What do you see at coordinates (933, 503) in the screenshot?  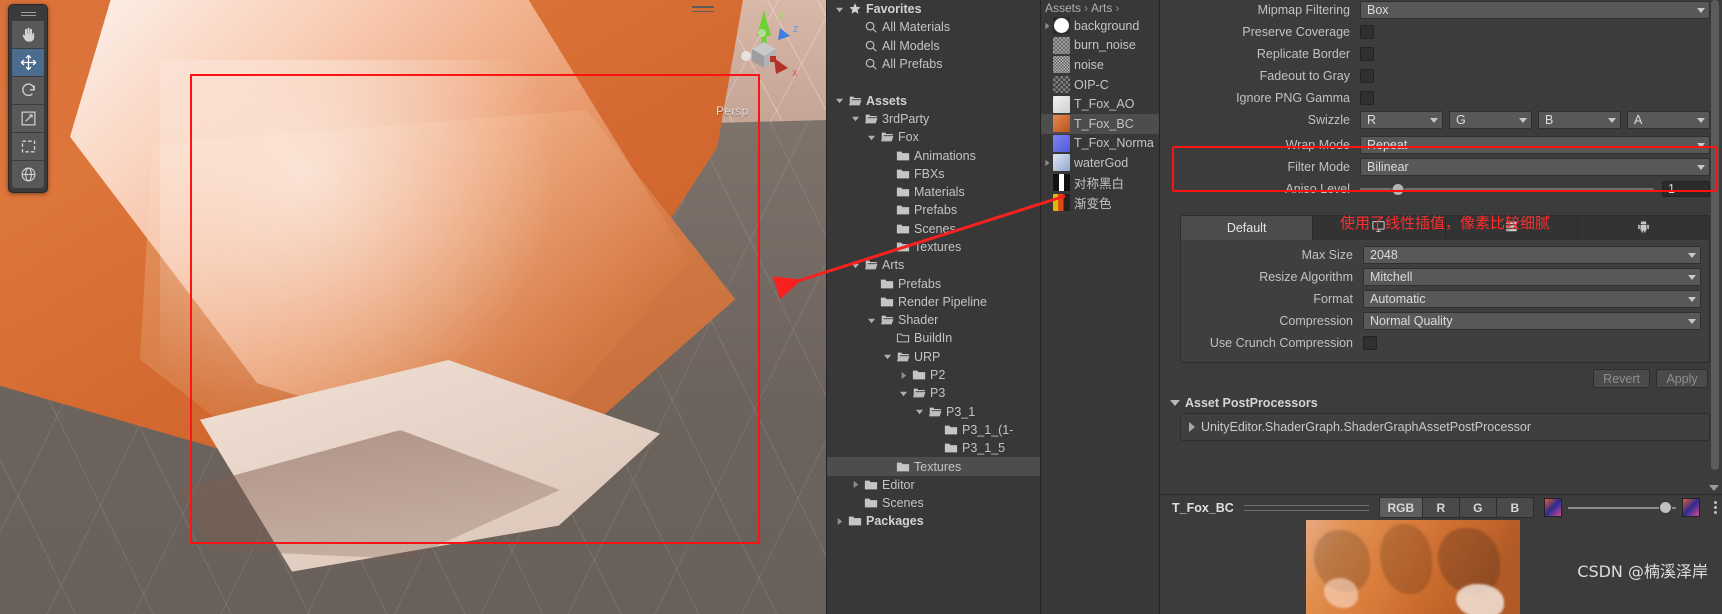 I see `tree-item-scenes: Scenes` at bounding box center [933, 503].